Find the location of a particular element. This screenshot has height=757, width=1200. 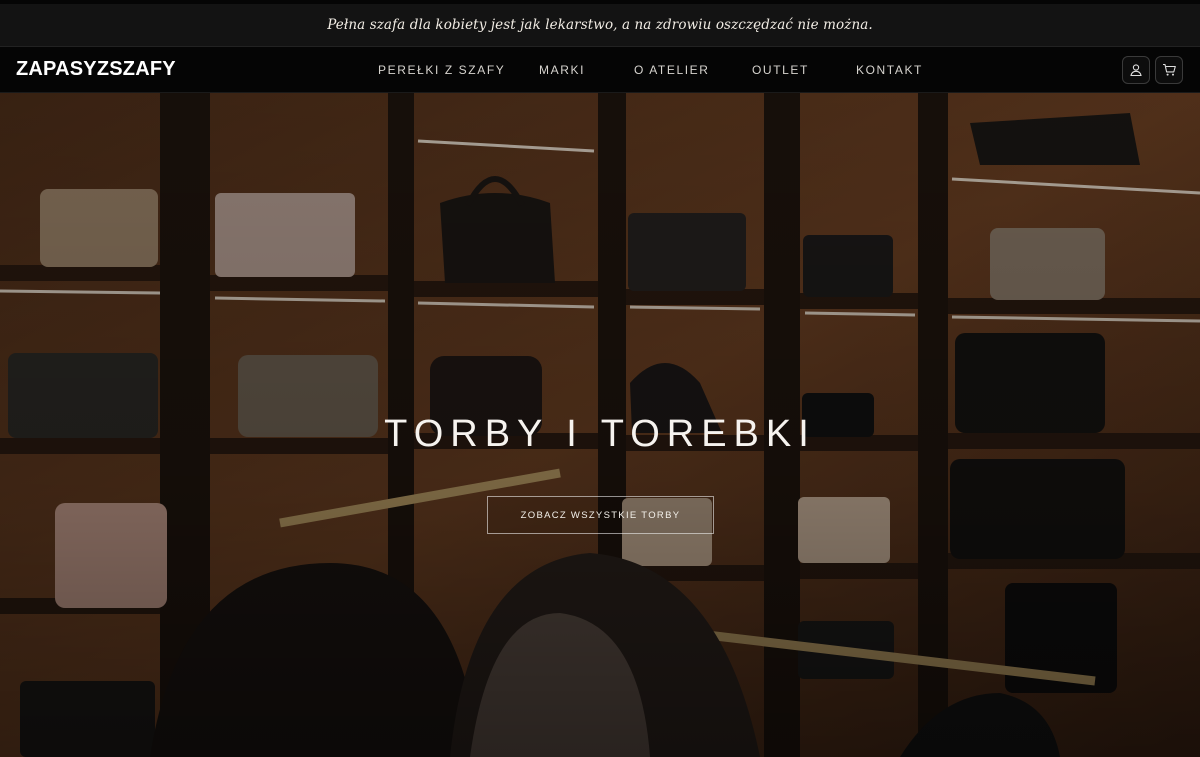

user-icon is located at coordinates (1136, 70).